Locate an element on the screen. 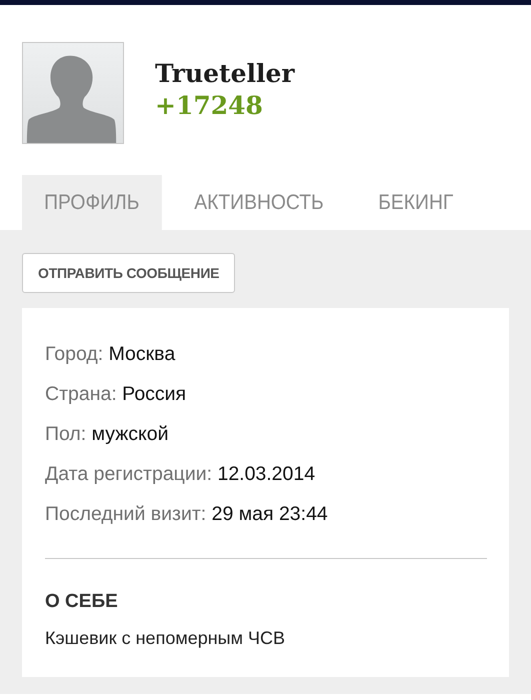 This screenshot has width=531, height=700. field-label: Страна: is located at coordinates (81, 394).